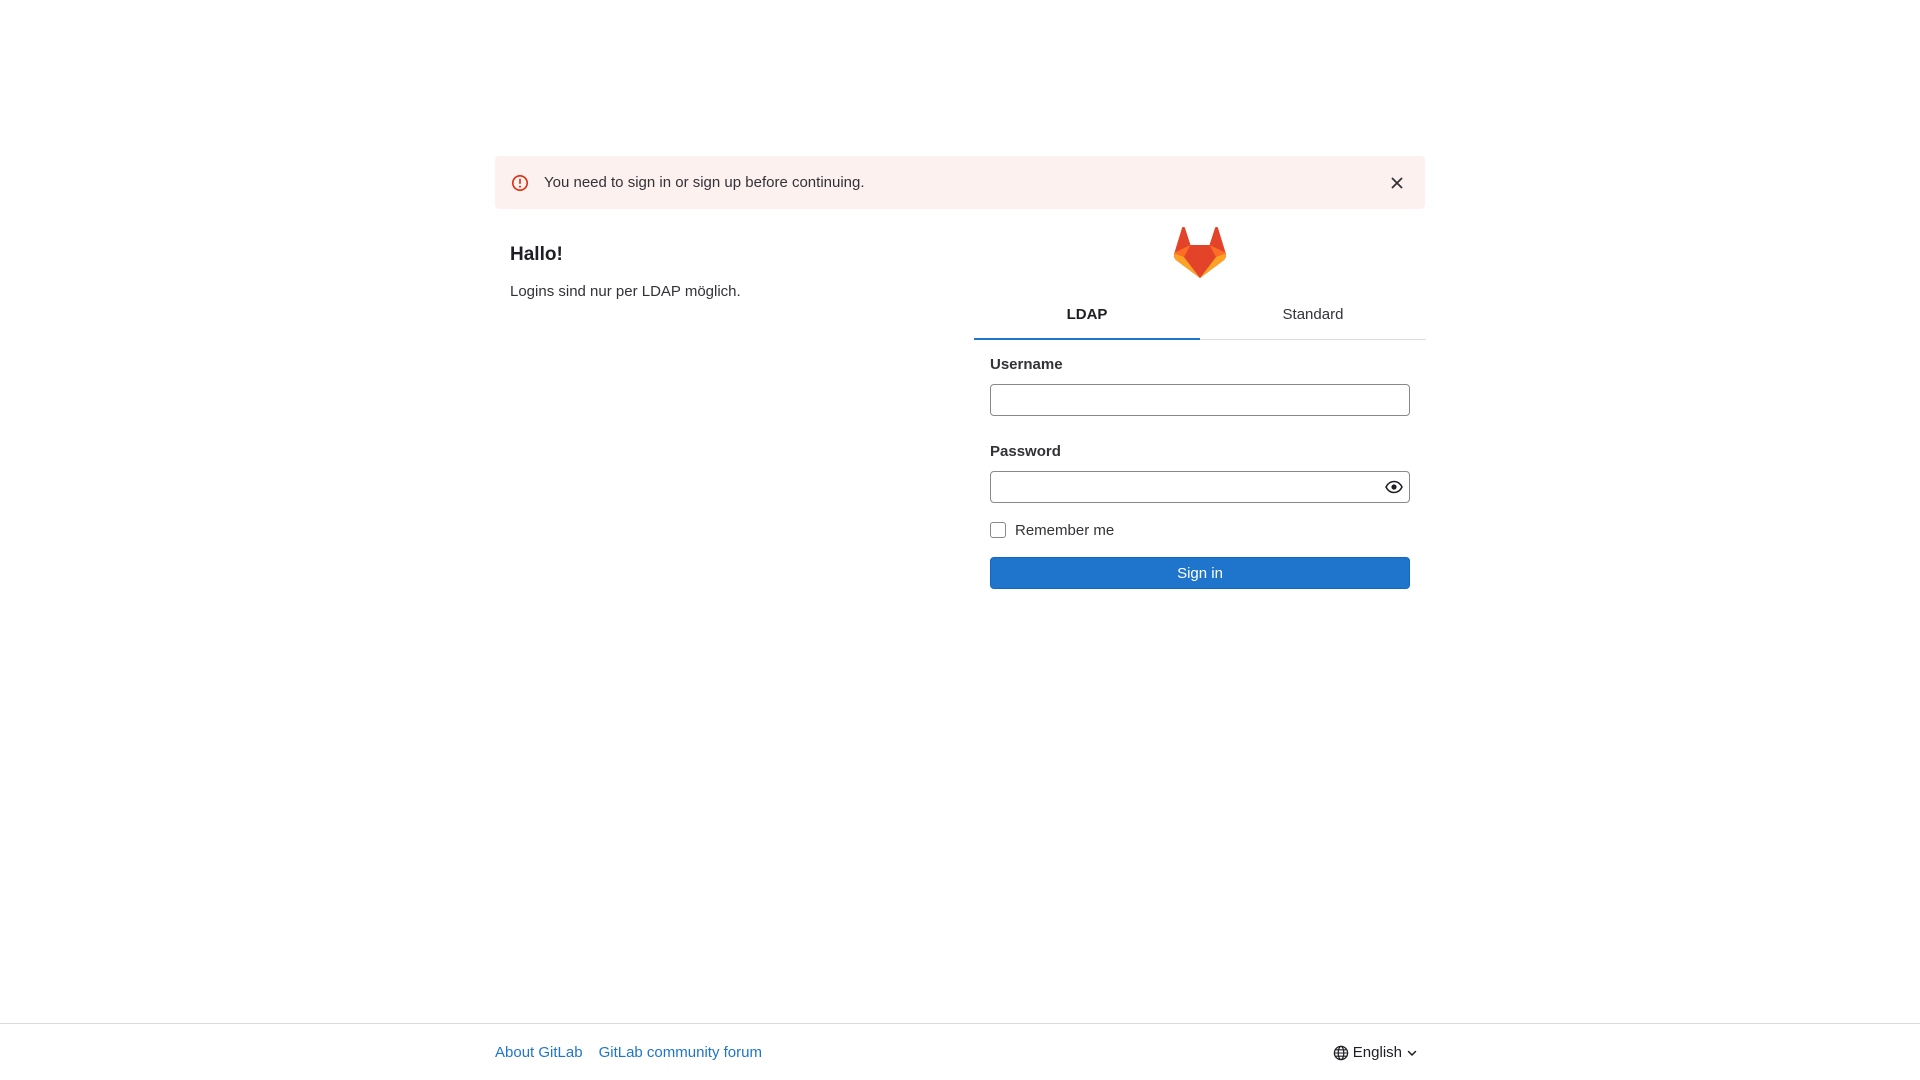  Describe the element at coordinates (1200, 530) in the screenshot. I see `remember-me-row: Remember me` at that location.